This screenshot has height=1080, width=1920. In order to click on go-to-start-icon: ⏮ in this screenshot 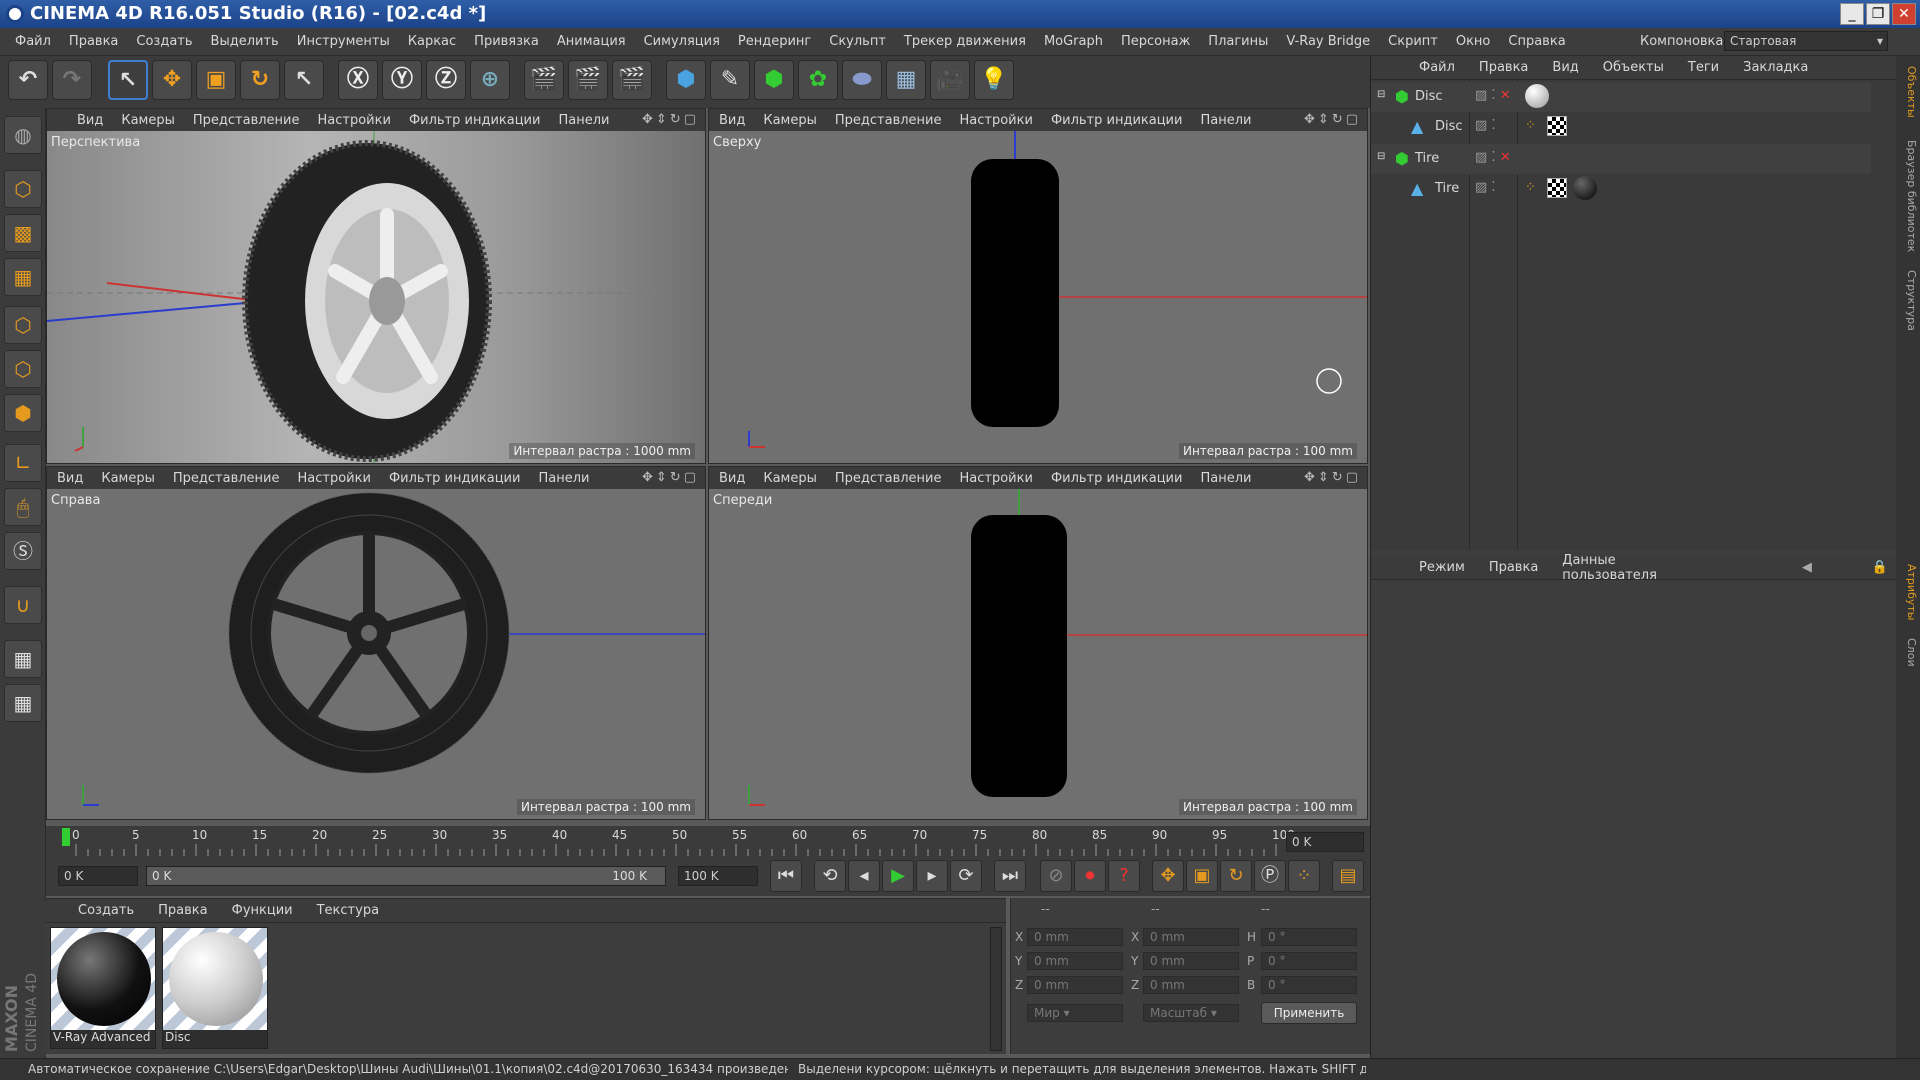, I will do `click(786, 876)`.